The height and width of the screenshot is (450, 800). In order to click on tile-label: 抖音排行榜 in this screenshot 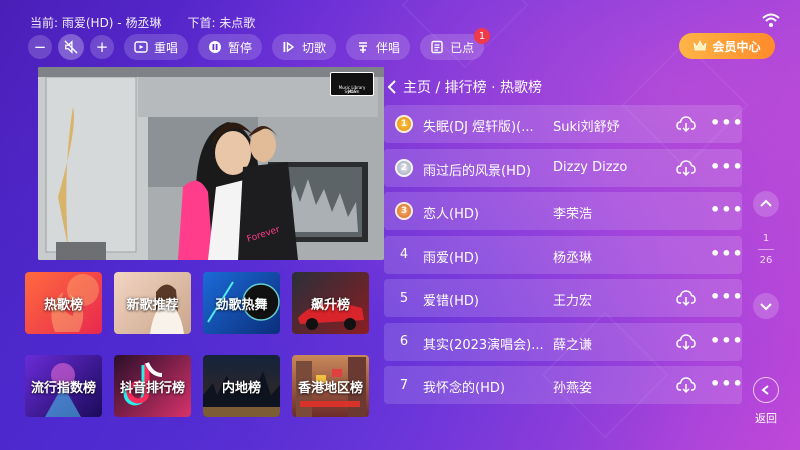, I will do `click(152, 388)`.